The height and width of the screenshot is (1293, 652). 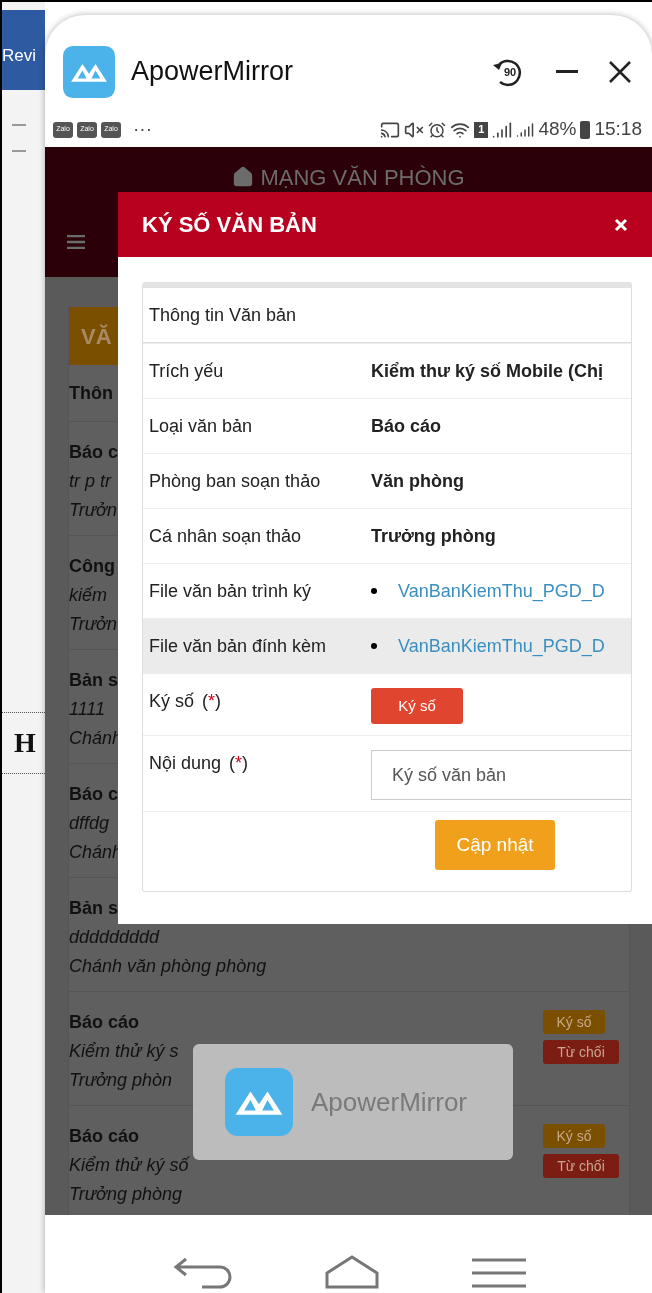 I want to click on document-summary: 1111, so click(x=88, y=709).